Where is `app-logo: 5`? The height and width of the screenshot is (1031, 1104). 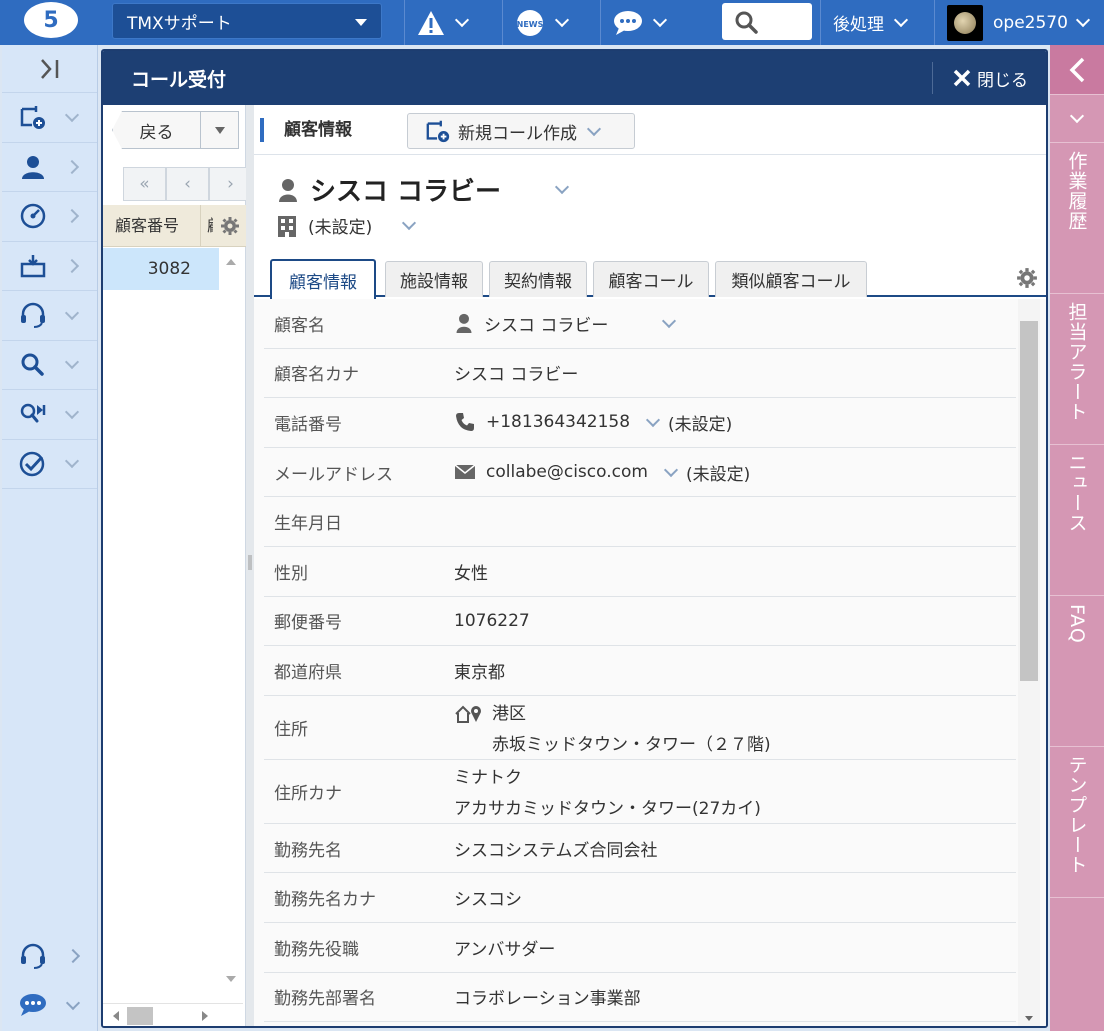
app-logo: 5 is located at coordinates (51, 20).